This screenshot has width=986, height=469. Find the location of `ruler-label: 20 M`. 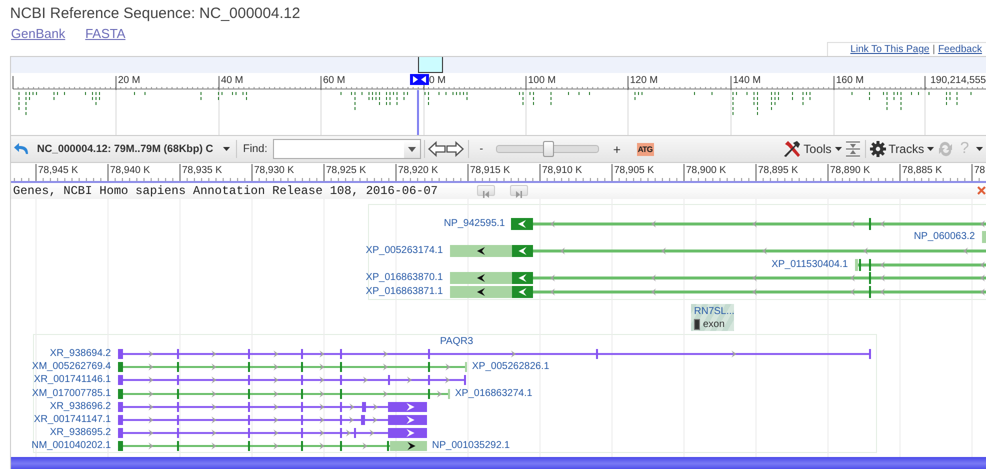

ruler-label: 20 M is located at coordinates (129, 80).